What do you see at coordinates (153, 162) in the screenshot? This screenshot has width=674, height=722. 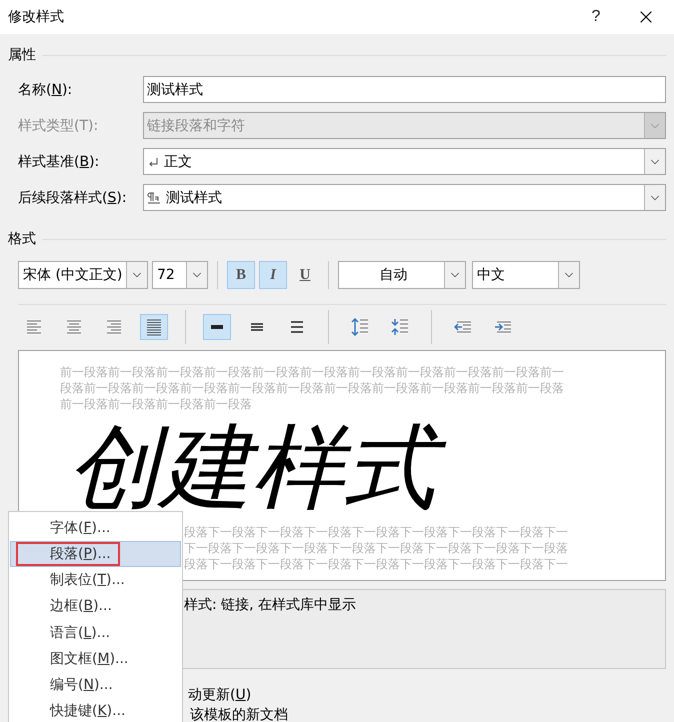 I see `paragraph-mark-icon` at bounding box center [153, 162].